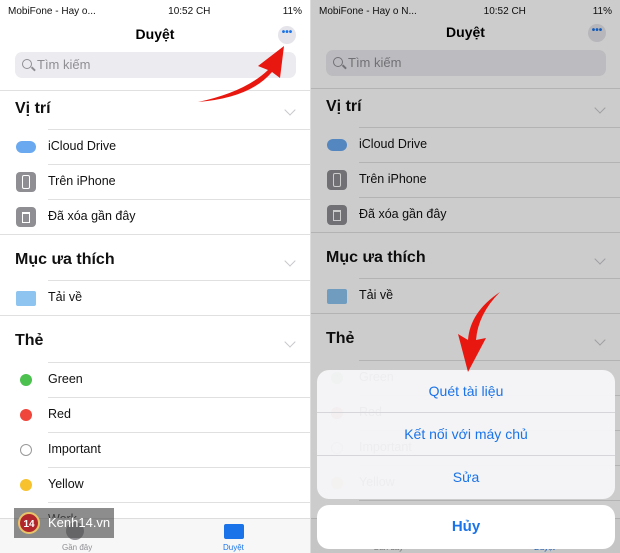 The height and width of the screenshot is (553, 620). I want to click on battery-level: 11%, so click(292, 11).